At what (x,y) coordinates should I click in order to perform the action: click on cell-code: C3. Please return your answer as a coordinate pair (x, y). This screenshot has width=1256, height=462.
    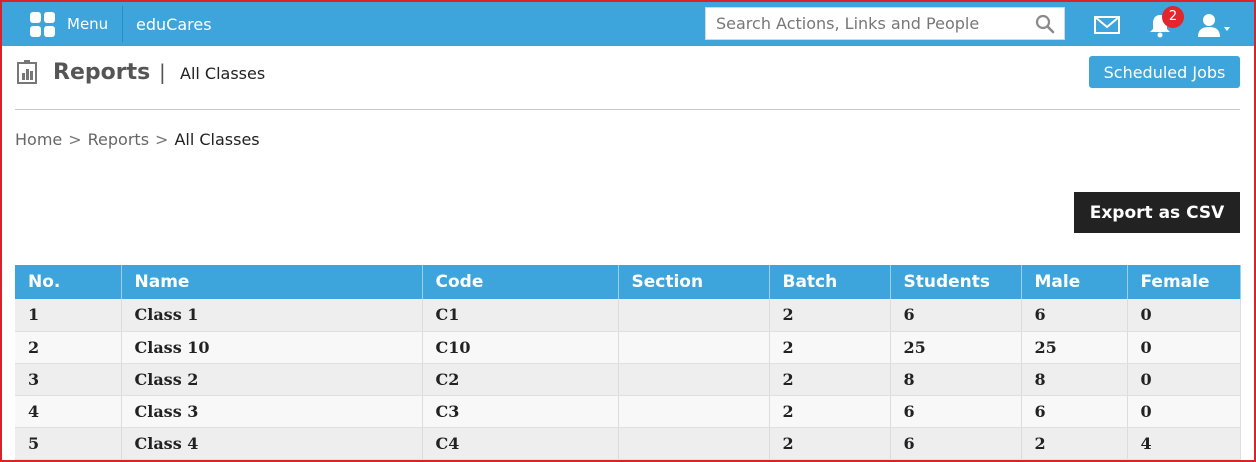
    Looking at the image, I should click on (520, 411).